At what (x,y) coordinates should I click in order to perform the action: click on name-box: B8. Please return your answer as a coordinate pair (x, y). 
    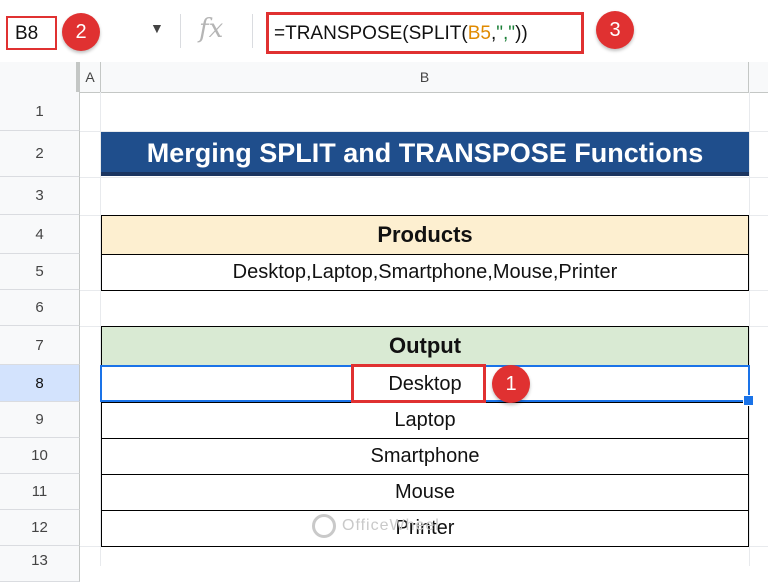
    Looking at the image, I should click on (31, 33).